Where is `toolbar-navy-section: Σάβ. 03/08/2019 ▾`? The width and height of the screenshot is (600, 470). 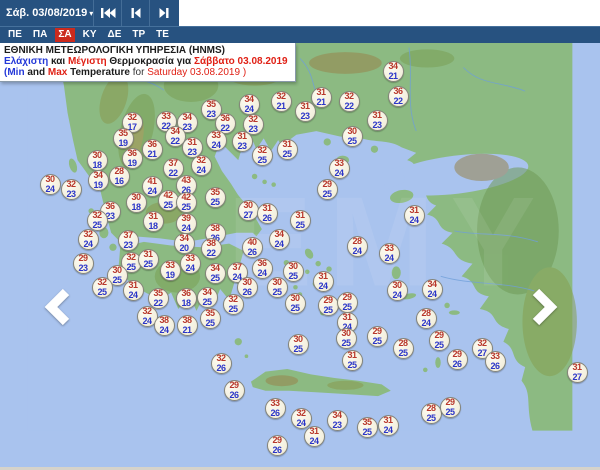 toolbar-navy-section: Σάβ. 03/08/2019 ▾ is located at coordinates (89, 13).